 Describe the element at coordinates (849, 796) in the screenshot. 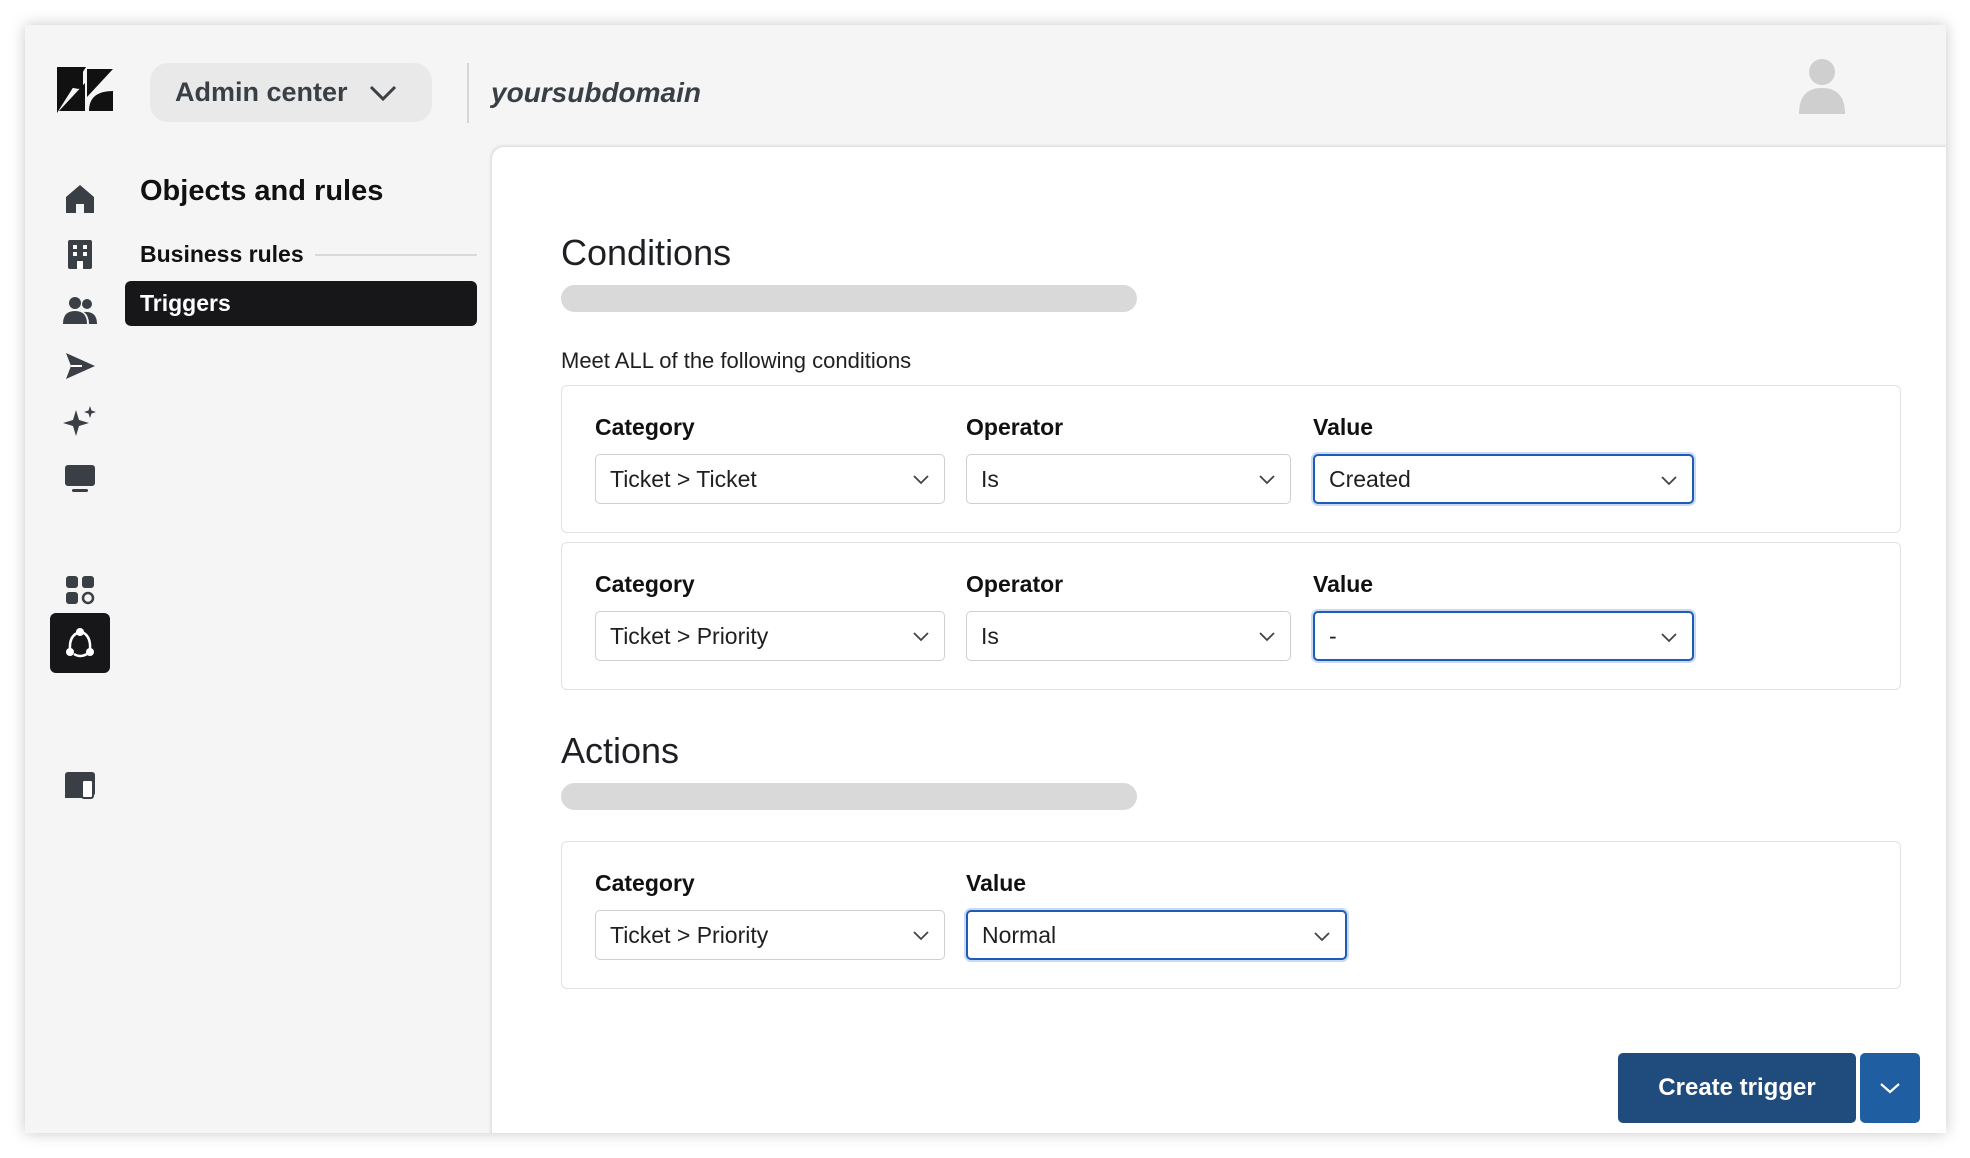

I see `actions-skeleton-bar` at that location.